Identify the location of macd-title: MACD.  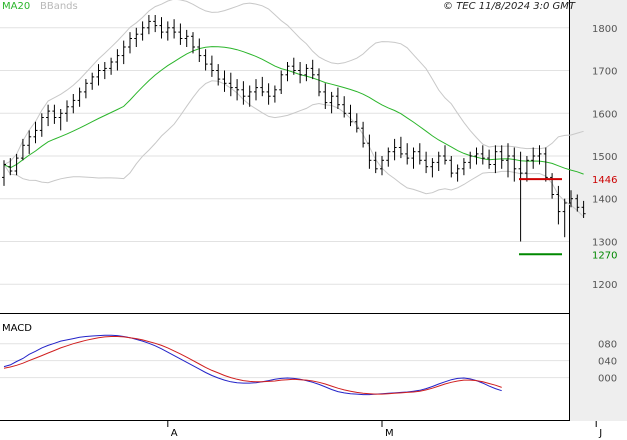
(17, 328).